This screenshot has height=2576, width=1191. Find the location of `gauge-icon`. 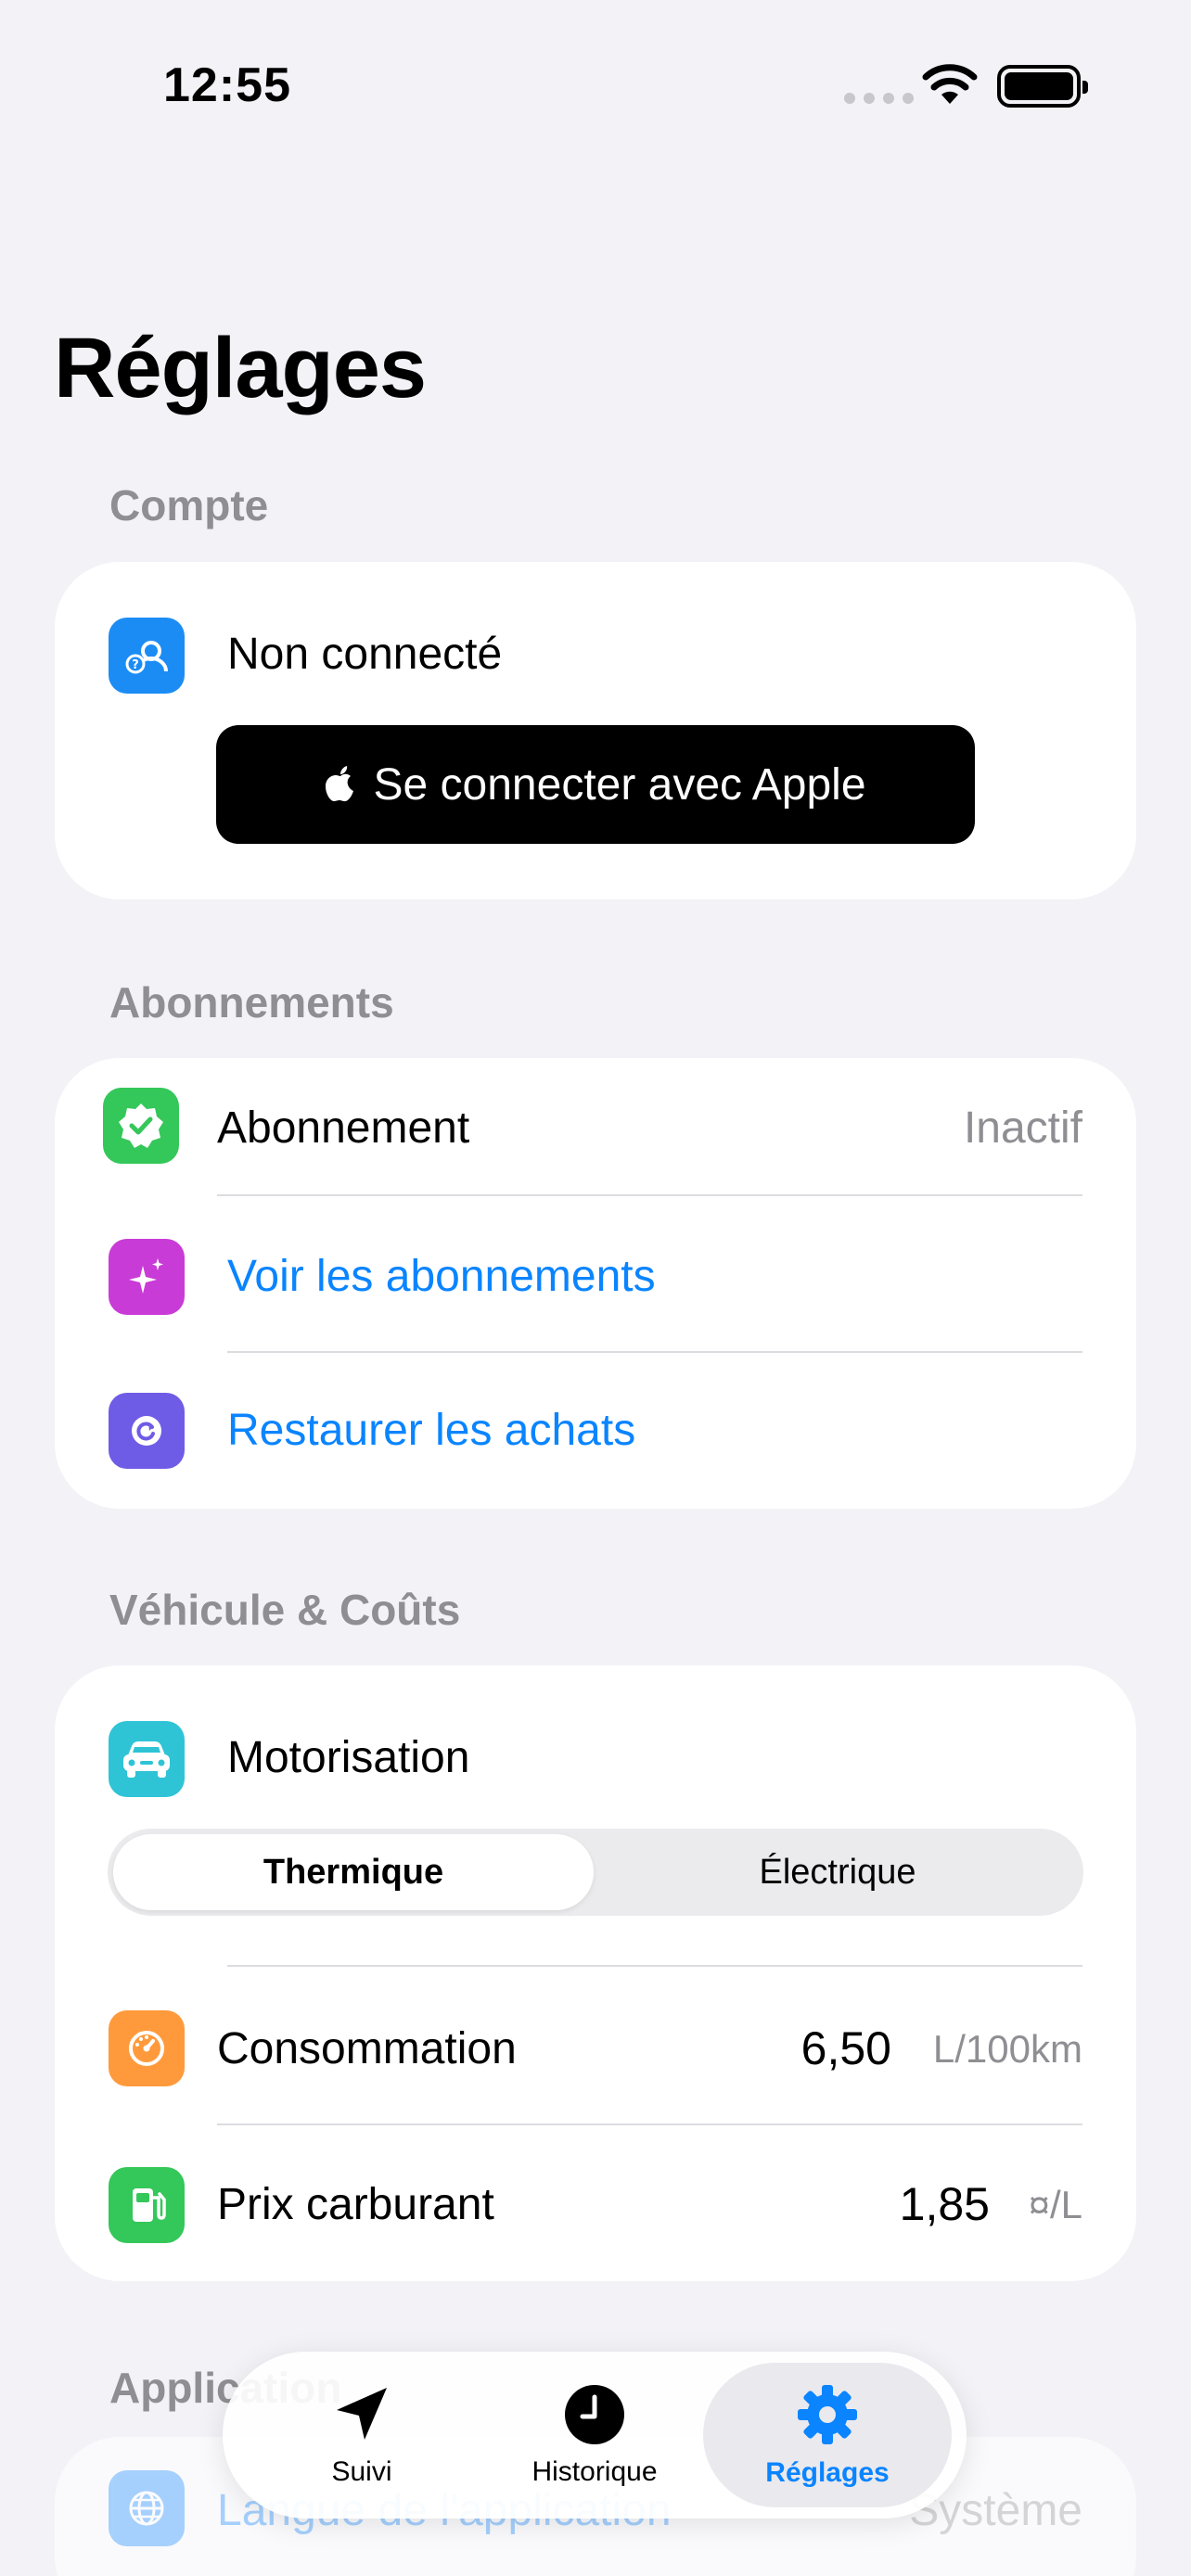

gauge-icon is located at coordinates (147, 2048).